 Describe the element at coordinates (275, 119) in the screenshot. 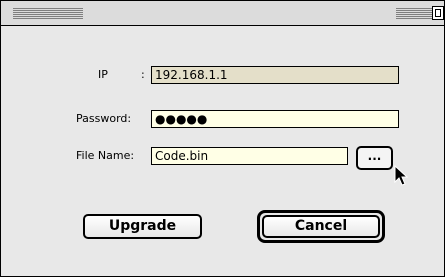

I see `password-field: ●●●●●` at that location.